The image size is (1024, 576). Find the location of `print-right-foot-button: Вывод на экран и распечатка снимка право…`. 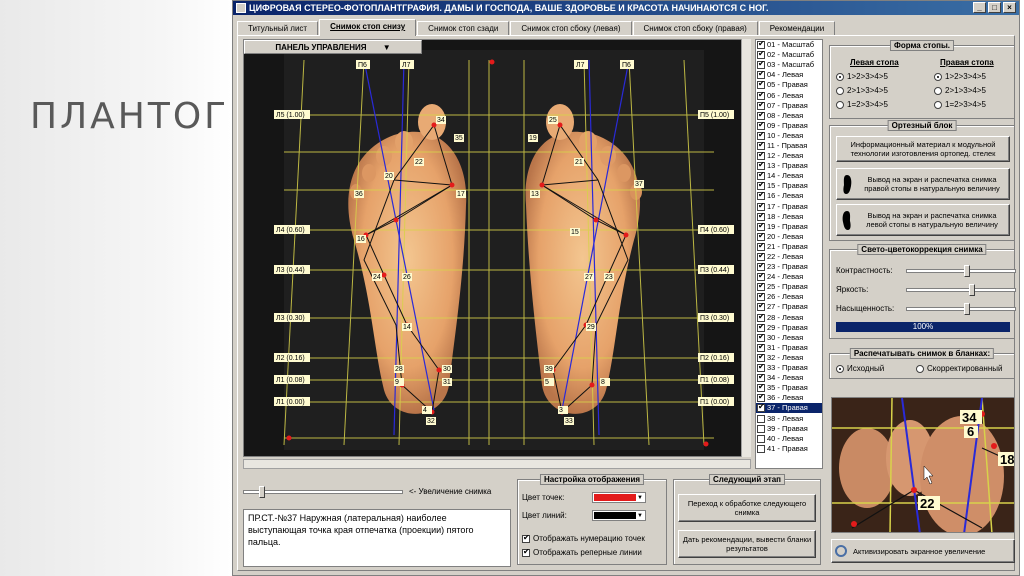

print-right-foot-button: Вывод на экран и распечатка снимка право… is located at coordinates (923, 184).